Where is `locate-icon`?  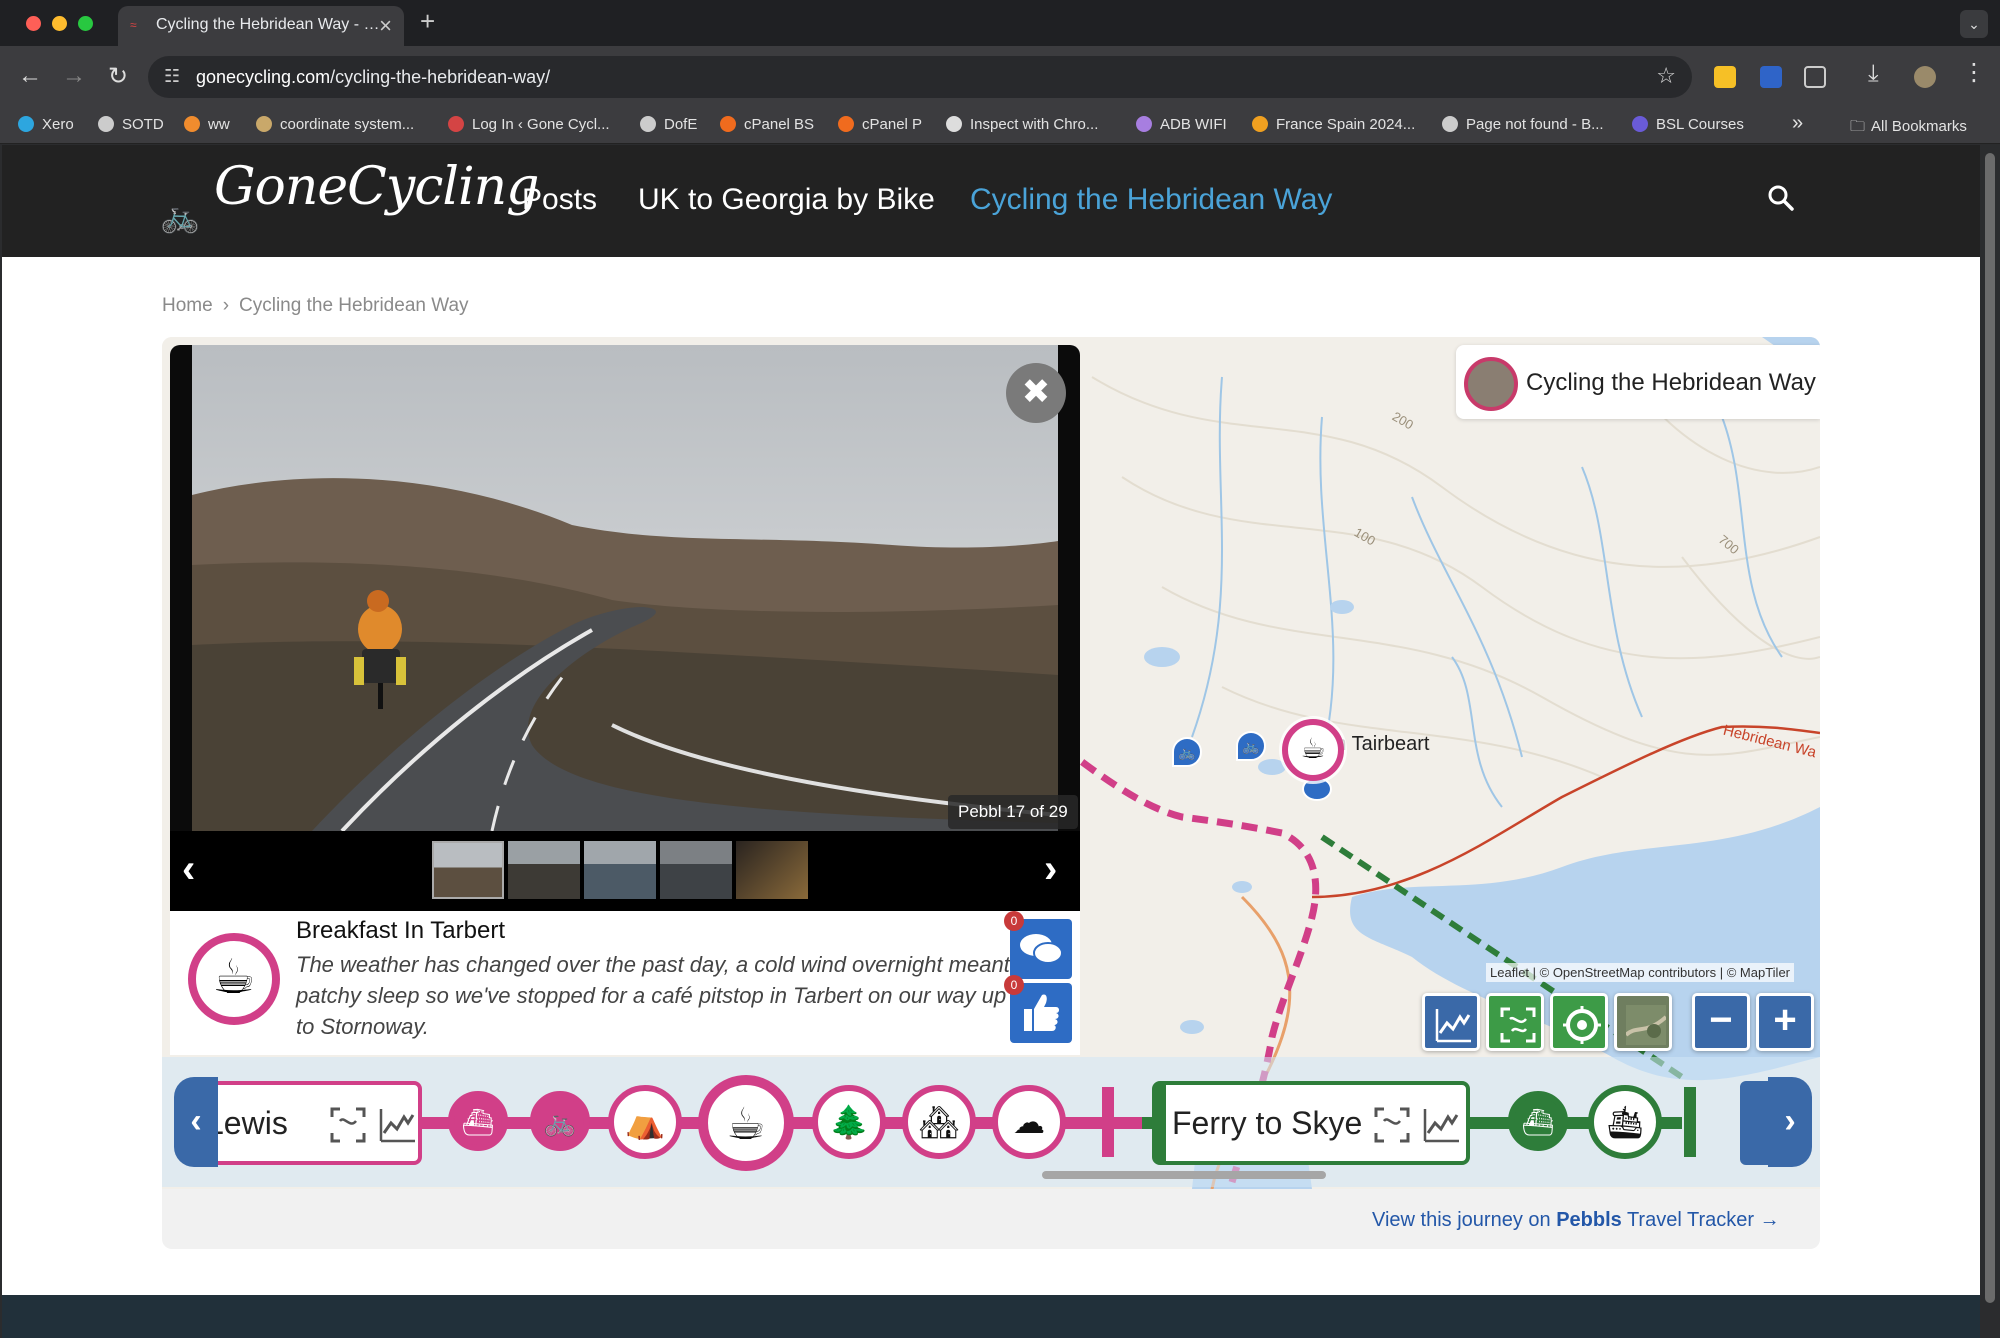
locate-icon is located at coordinates (1582, 1025).